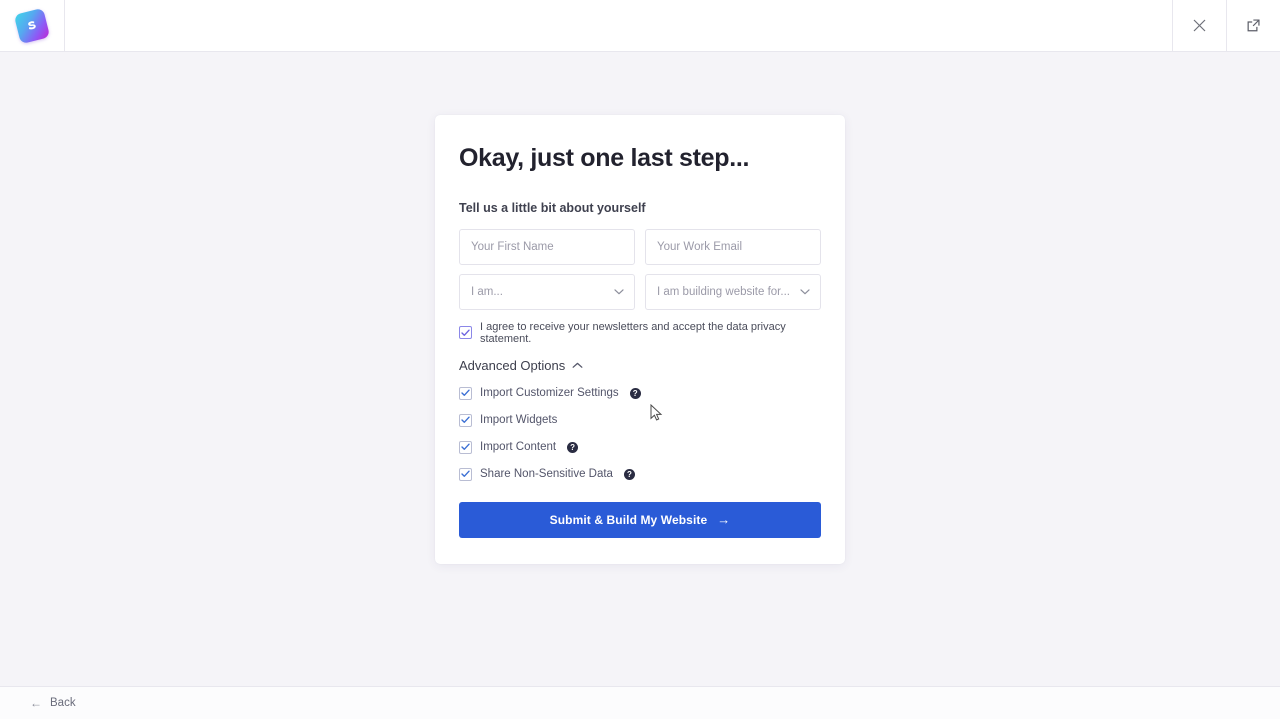  I want to click on work-email-field: Your Work Email, so click(733, 246).